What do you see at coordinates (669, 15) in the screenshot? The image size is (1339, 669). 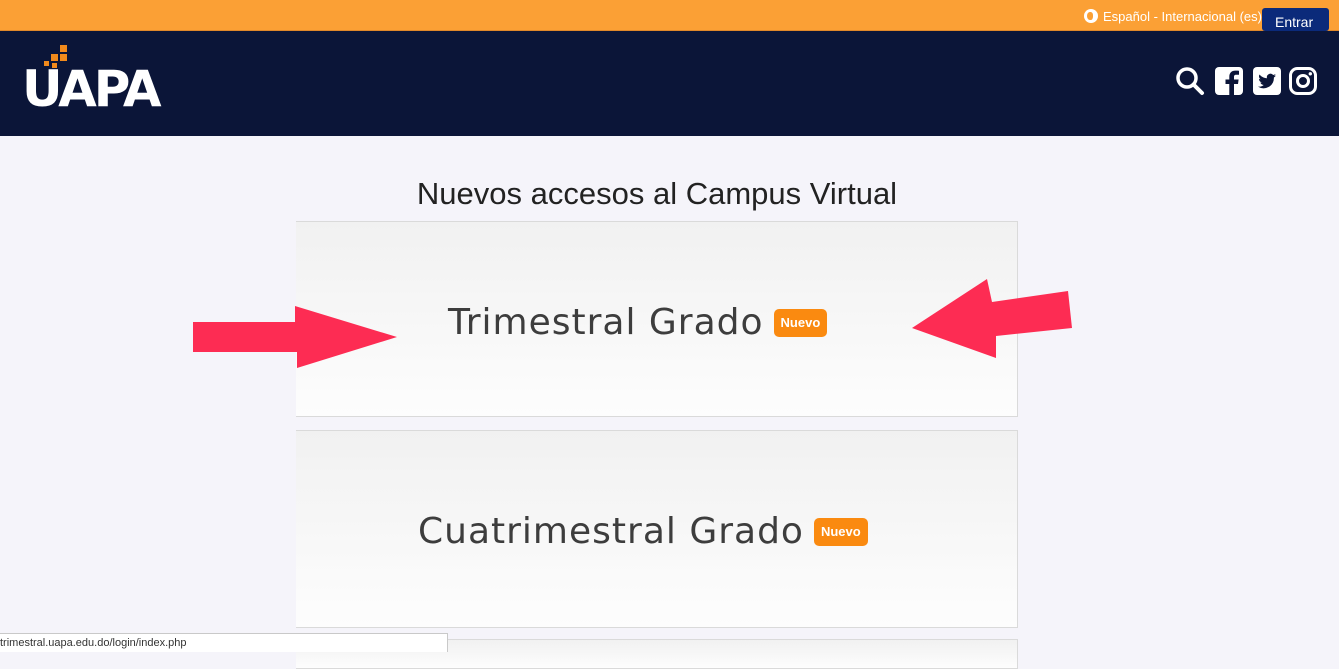 I see `top-bar: Español - Internacional (es) Entrar` at bounding box center [669, 15].